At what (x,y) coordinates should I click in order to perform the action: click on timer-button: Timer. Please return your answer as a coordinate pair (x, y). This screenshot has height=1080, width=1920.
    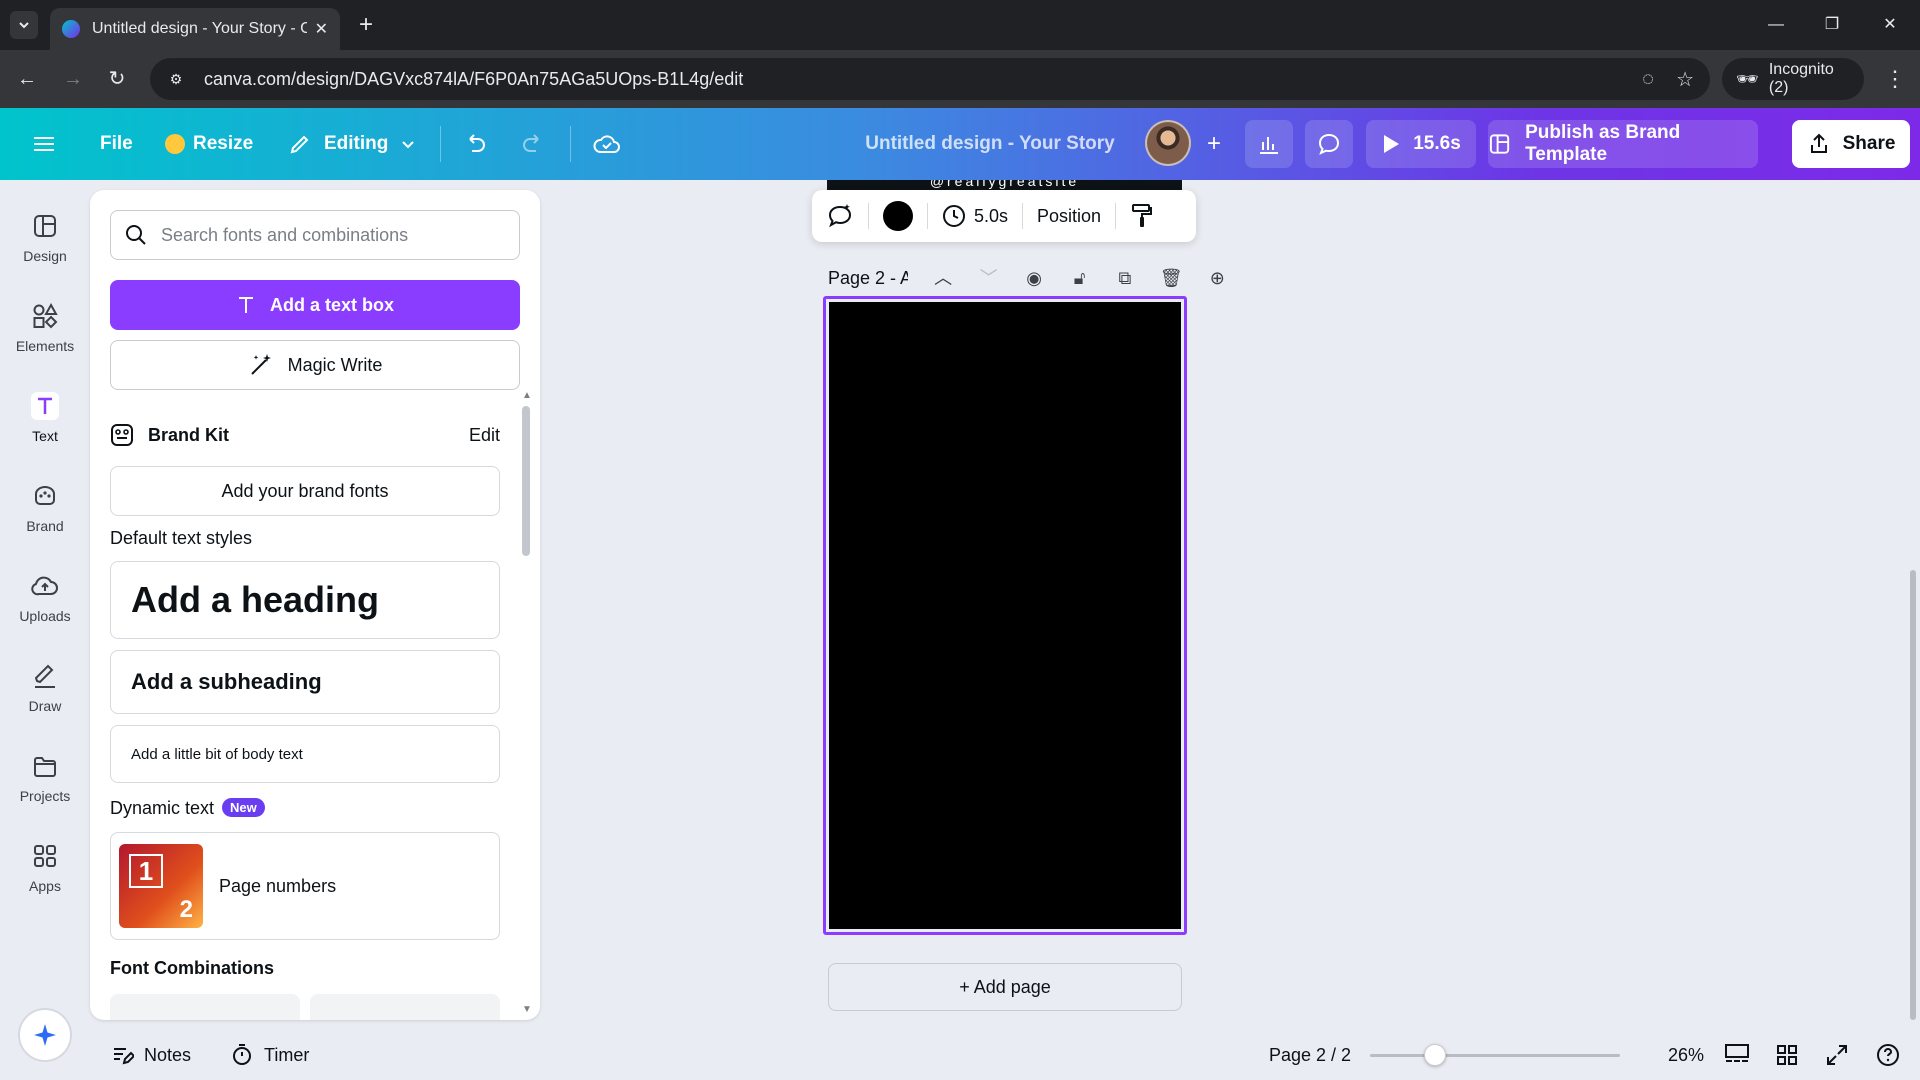
    Looking at the image, I should click on (269, 1055).